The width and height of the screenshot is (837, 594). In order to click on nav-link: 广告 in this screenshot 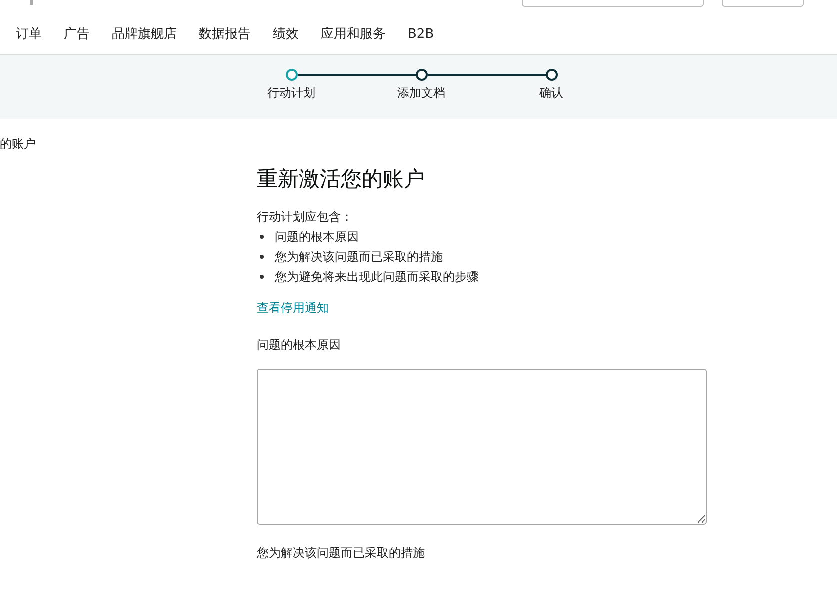, I will do `click(77, 34)`.